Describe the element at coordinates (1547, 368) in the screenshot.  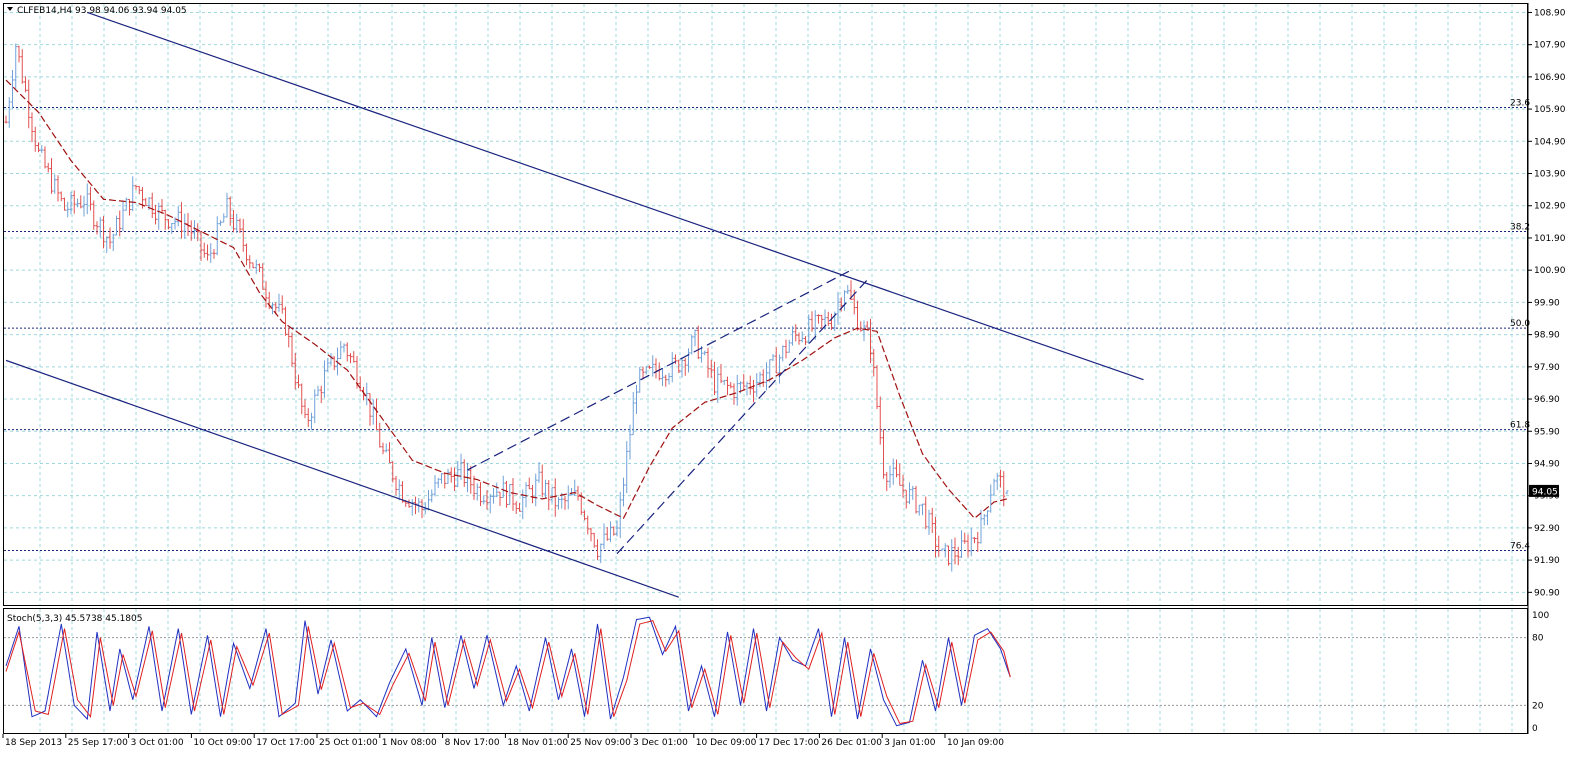
I see `price-tick-label: 97.90` at that location.